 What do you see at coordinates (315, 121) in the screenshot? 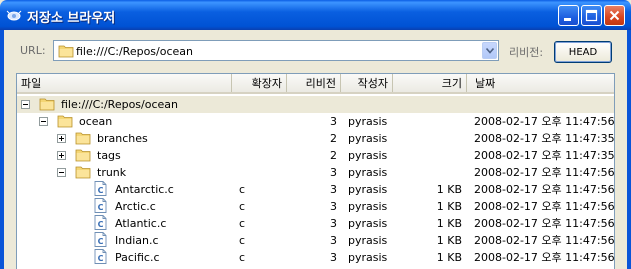
I see `tree-folder-row: ocean 3 pyrasis 2008-02-17 오후 11:47:56` at bounding box center [315, 121].